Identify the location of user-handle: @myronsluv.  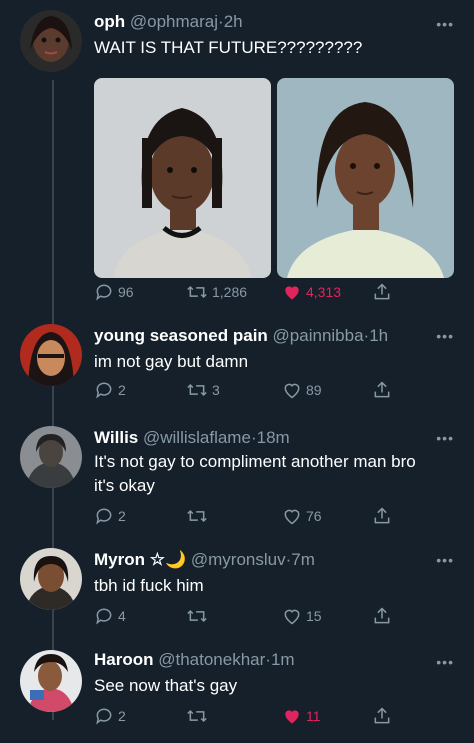
(238, 559).